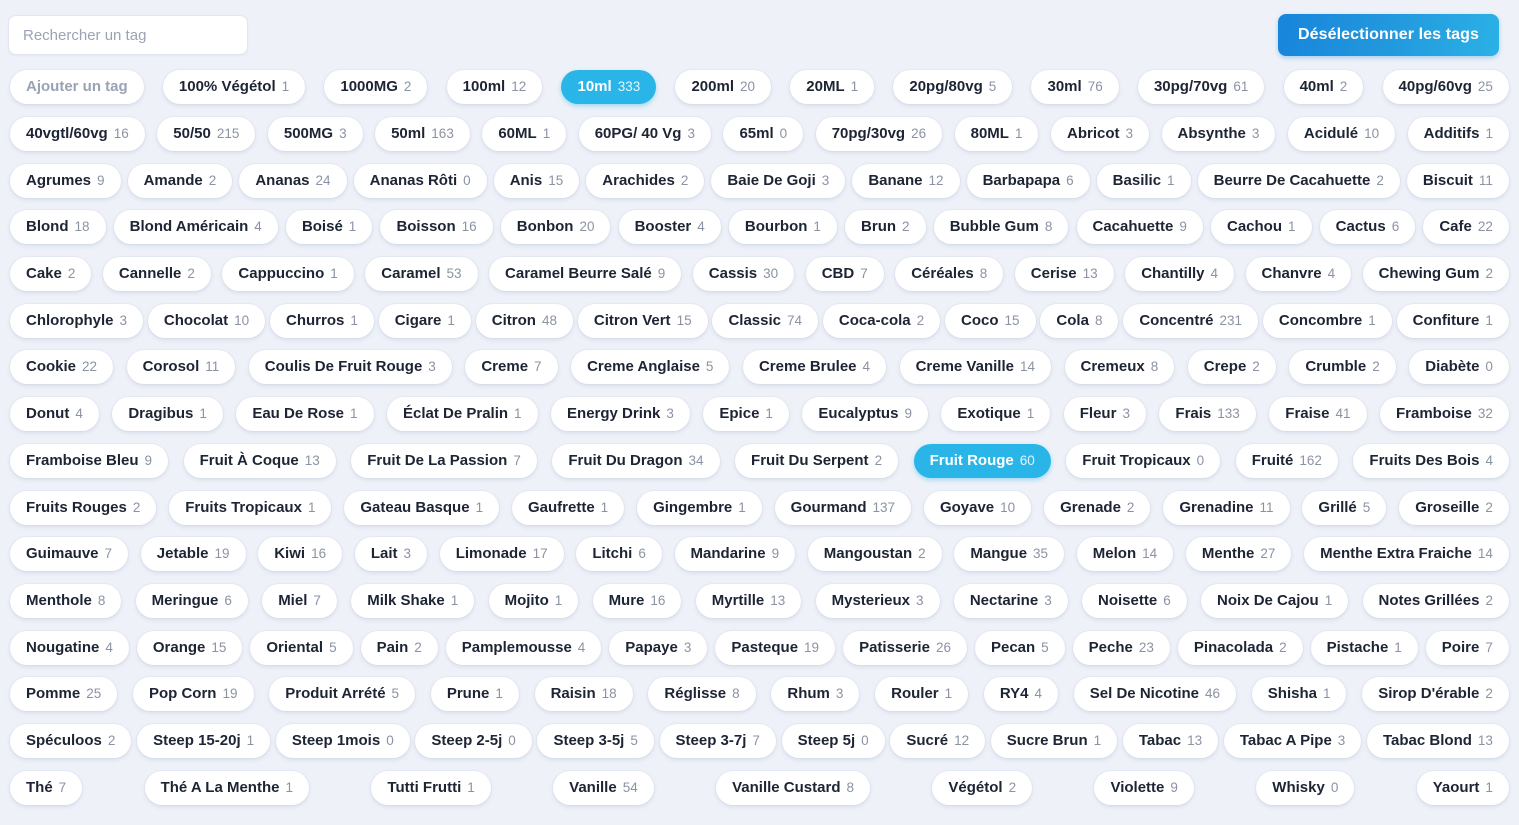 This screenshot has height=825, width=1519. Describe the element at coordinates (1218, 134) in the screenshot. I see `tag-pill: Absynthe 3` at that location.